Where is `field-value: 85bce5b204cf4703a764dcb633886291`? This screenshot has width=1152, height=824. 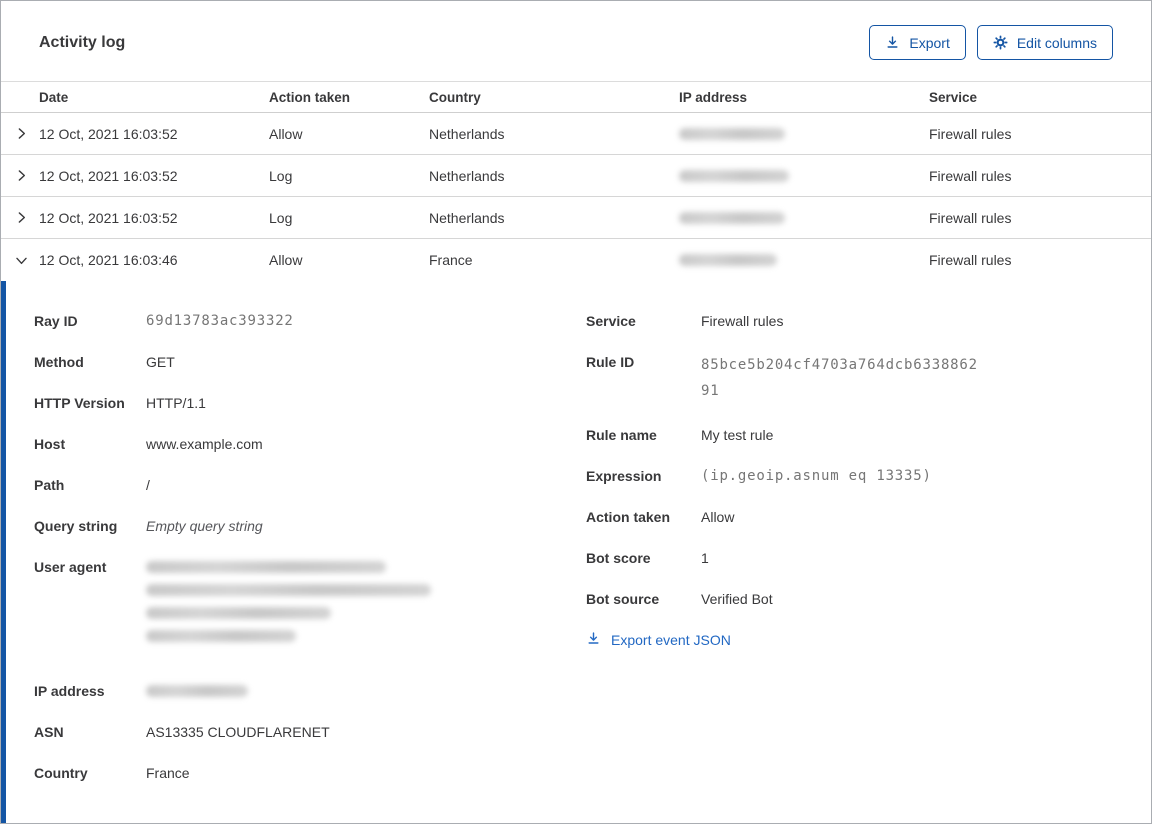
field-value: 85bce5b204cf4703a764dcb633886291 is located at coordinates (839, 378).